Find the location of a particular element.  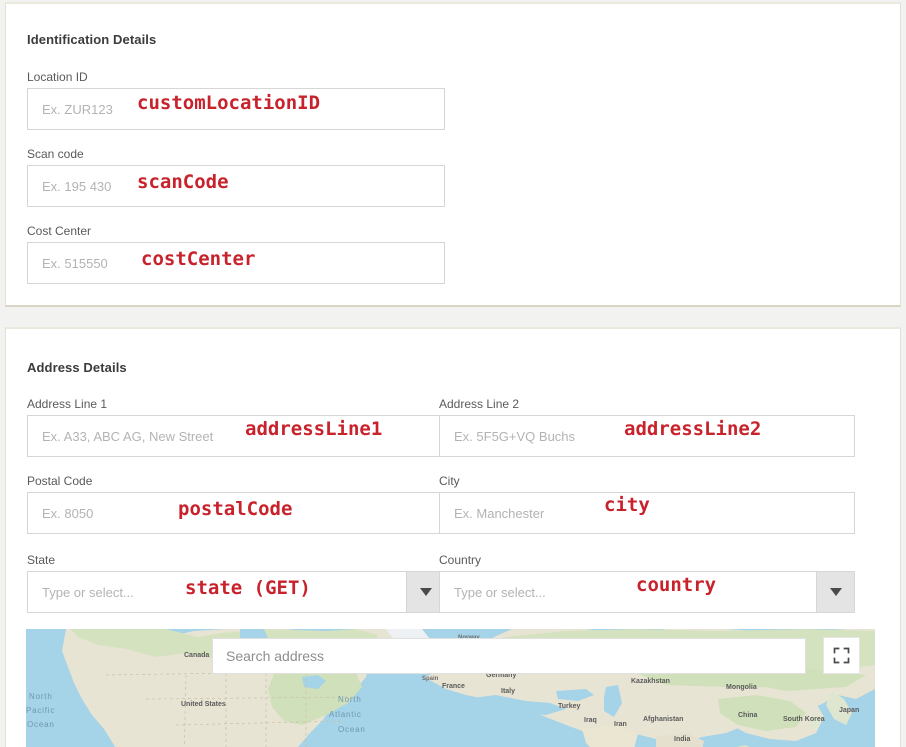

annotation-address-line-2: addressLine2 is located at coordinates (693, 429).